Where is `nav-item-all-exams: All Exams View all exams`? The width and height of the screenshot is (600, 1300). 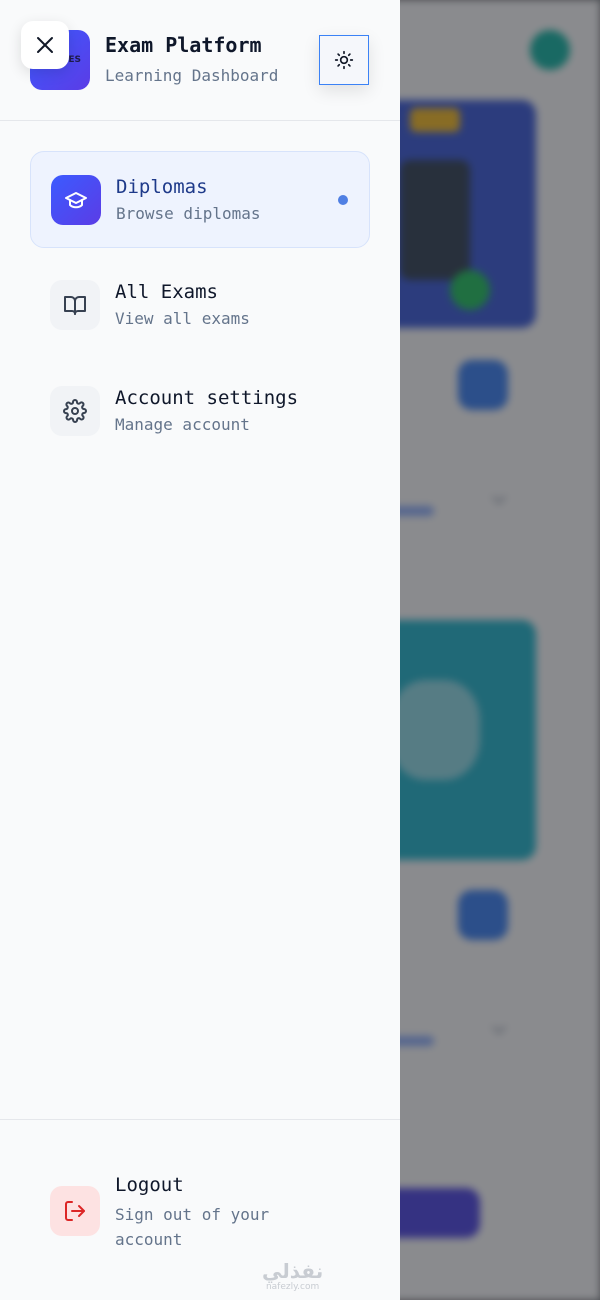
nav-item-all-exams: All Exams View all exams is located at coordinates (200, 305).